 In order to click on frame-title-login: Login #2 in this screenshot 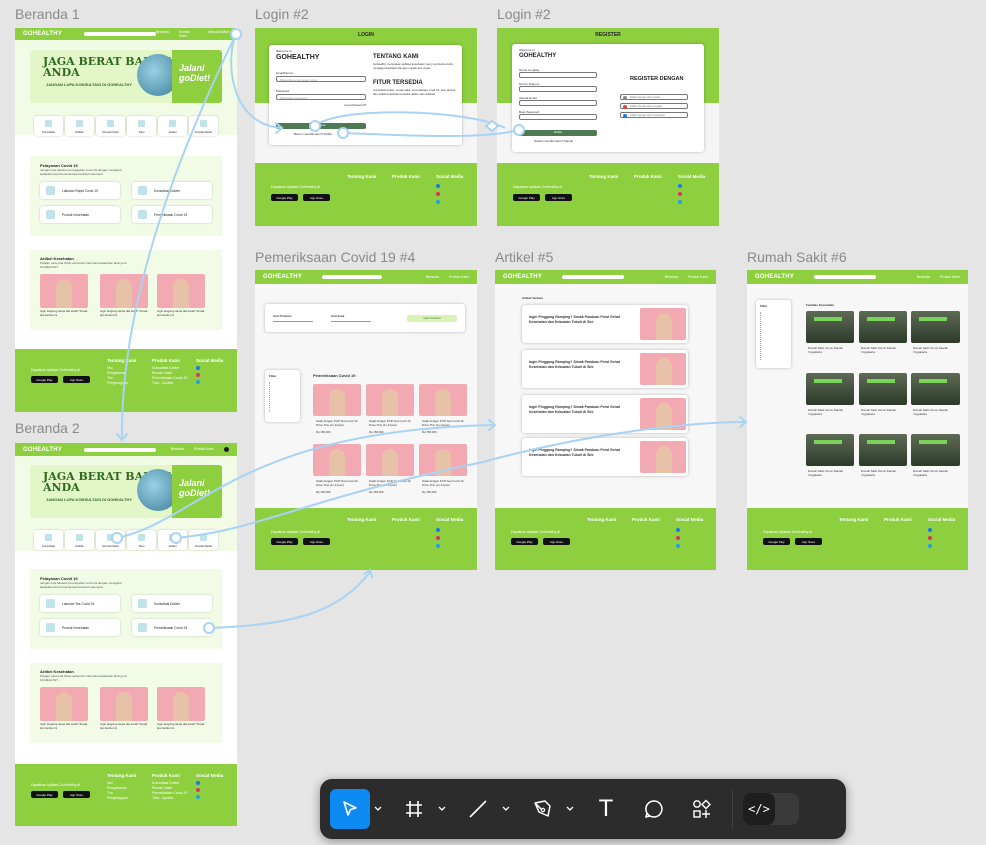, I will do `click(282, 14)`.